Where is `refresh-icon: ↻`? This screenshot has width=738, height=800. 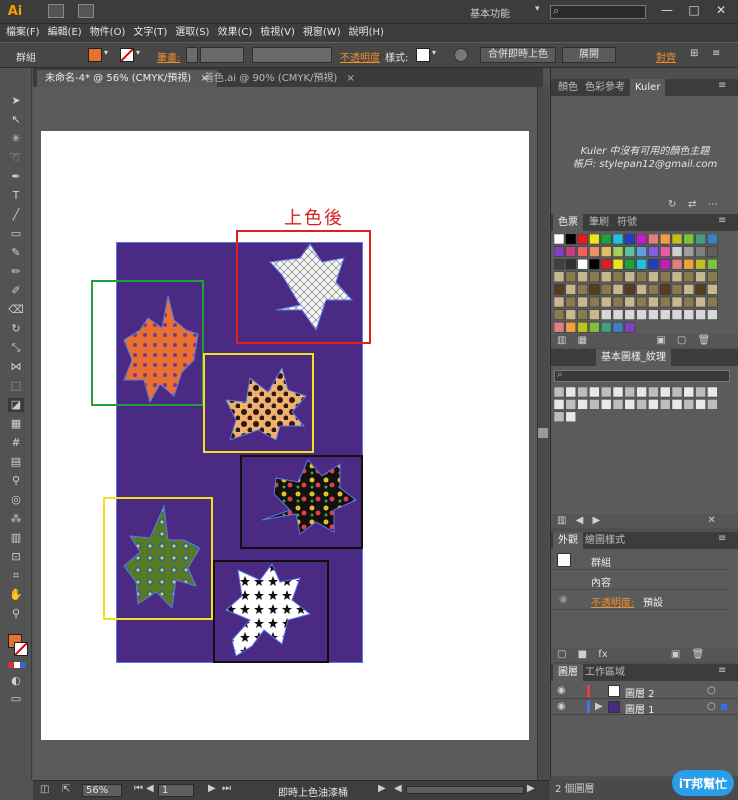
refresh-icon: ↻ is located at coordinates (672, 204).